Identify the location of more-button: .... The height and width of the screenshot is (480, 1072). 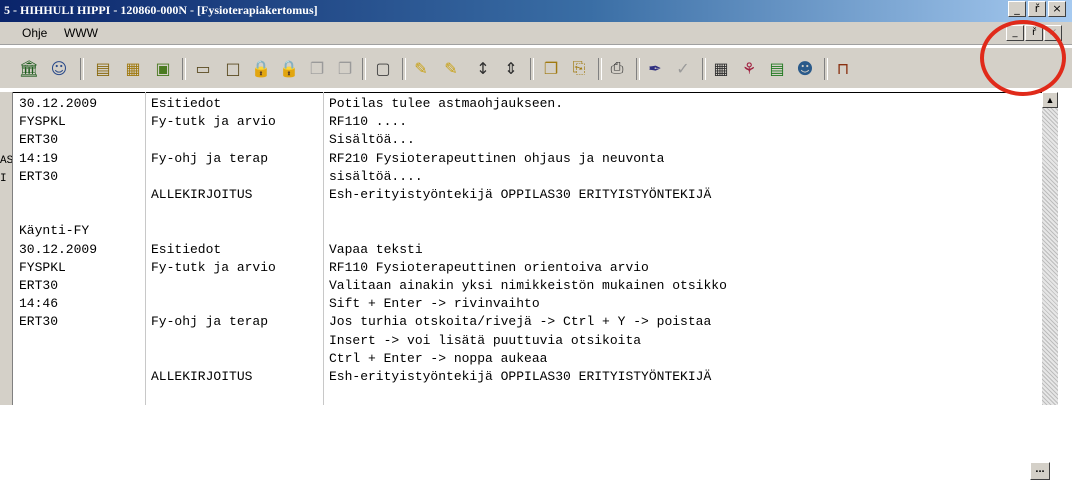
(1040, 471).